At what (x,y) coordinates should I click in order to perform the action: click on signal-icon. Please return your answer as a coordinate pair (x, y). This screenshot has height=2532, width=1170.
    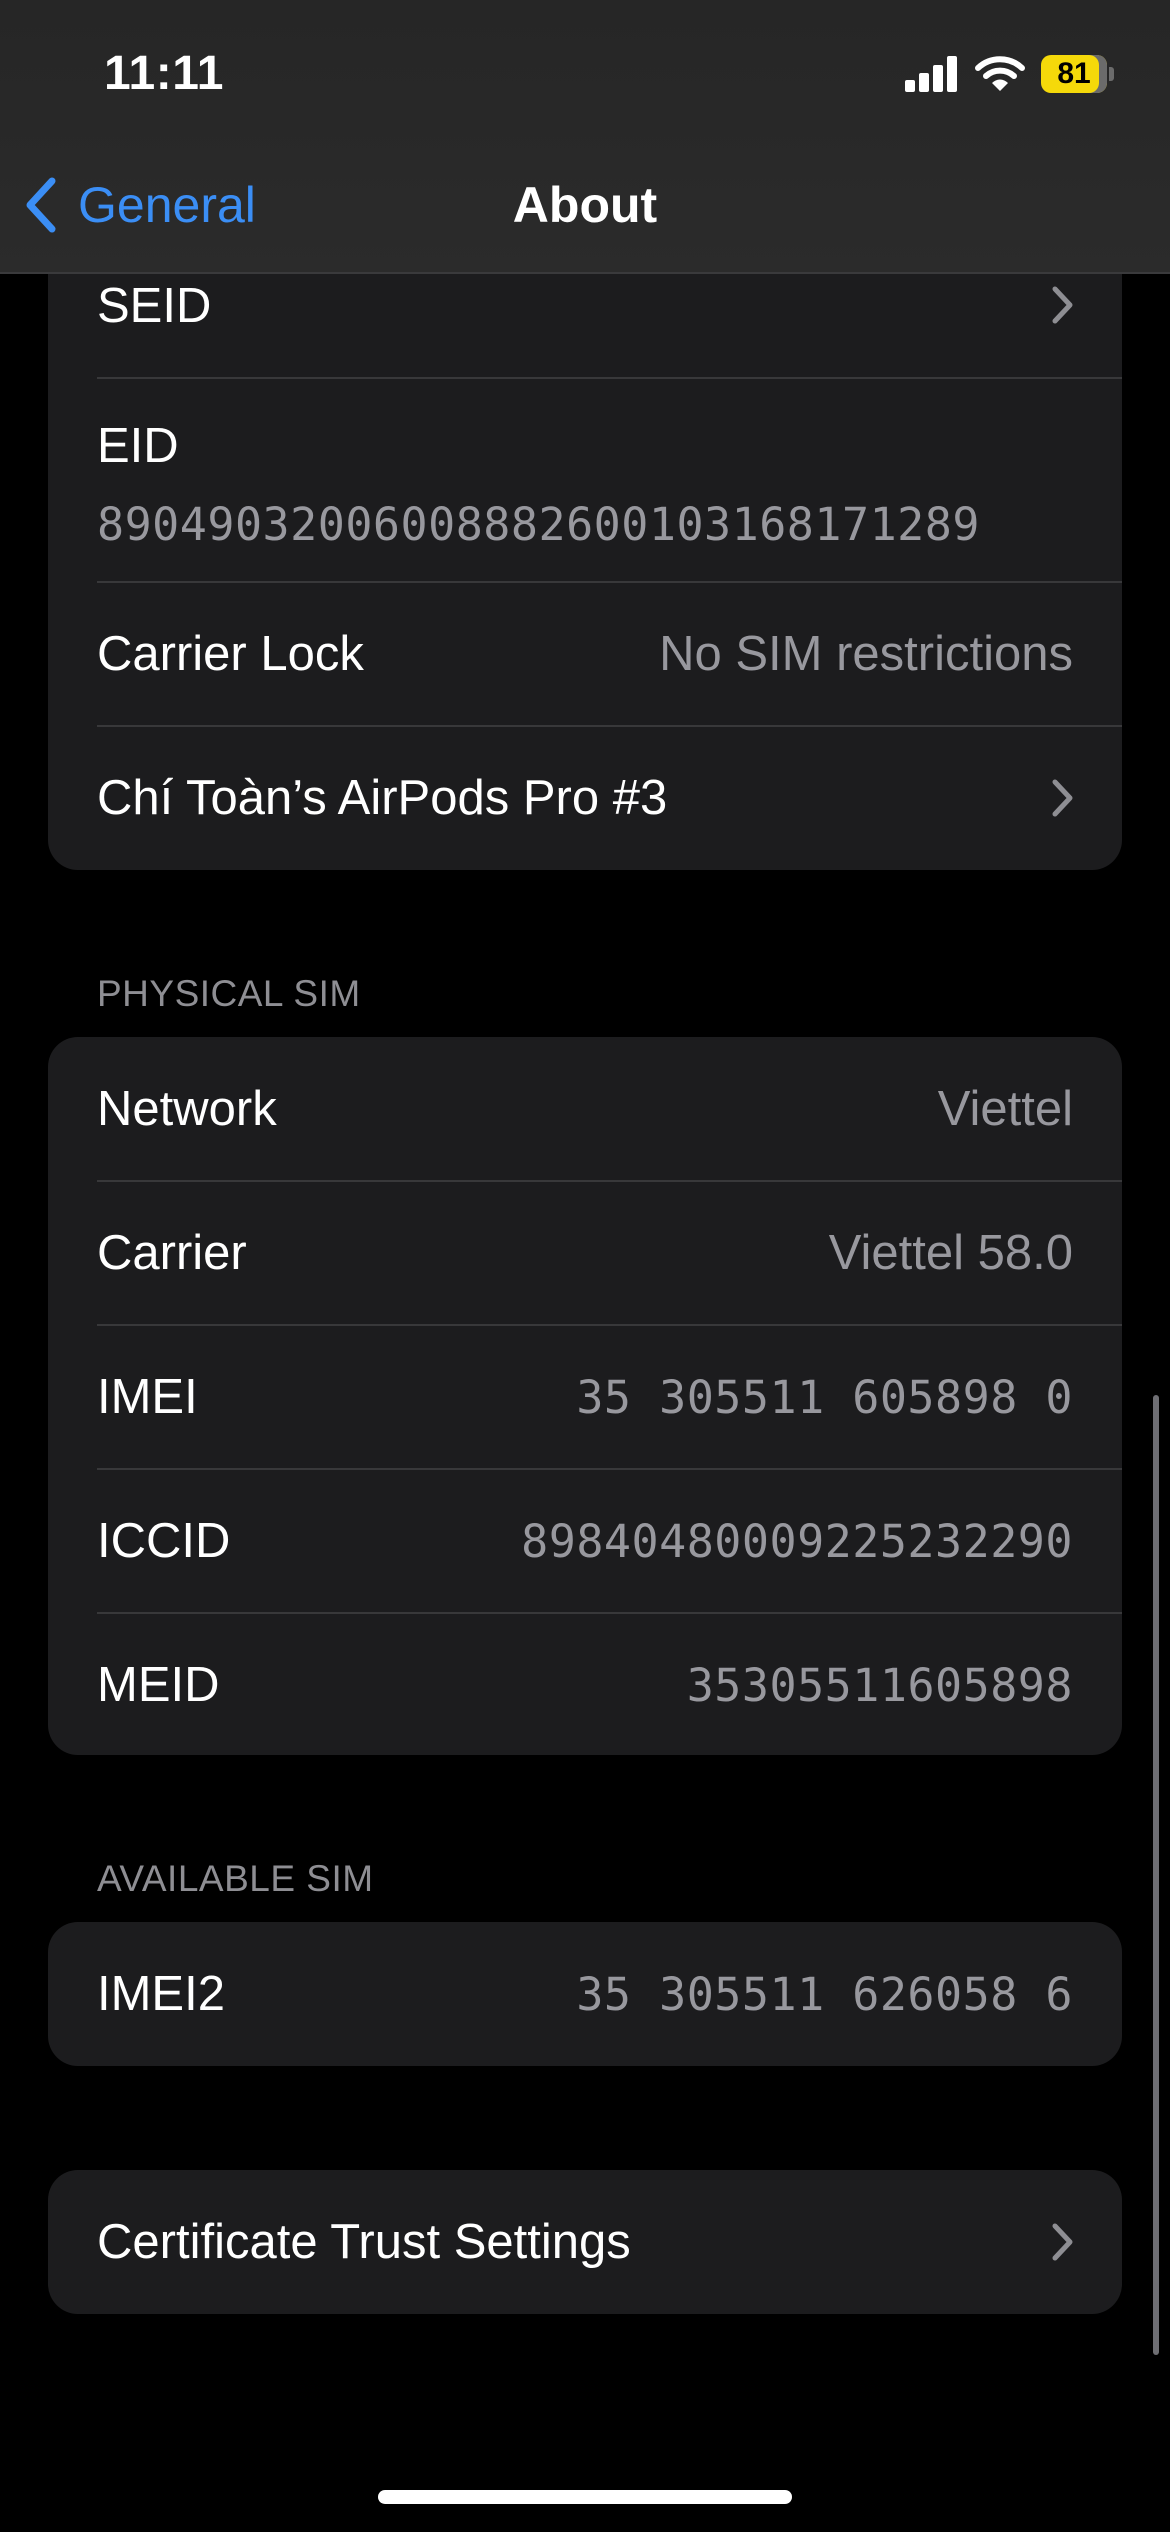
    Looking at the image, I should click on (931, 74).